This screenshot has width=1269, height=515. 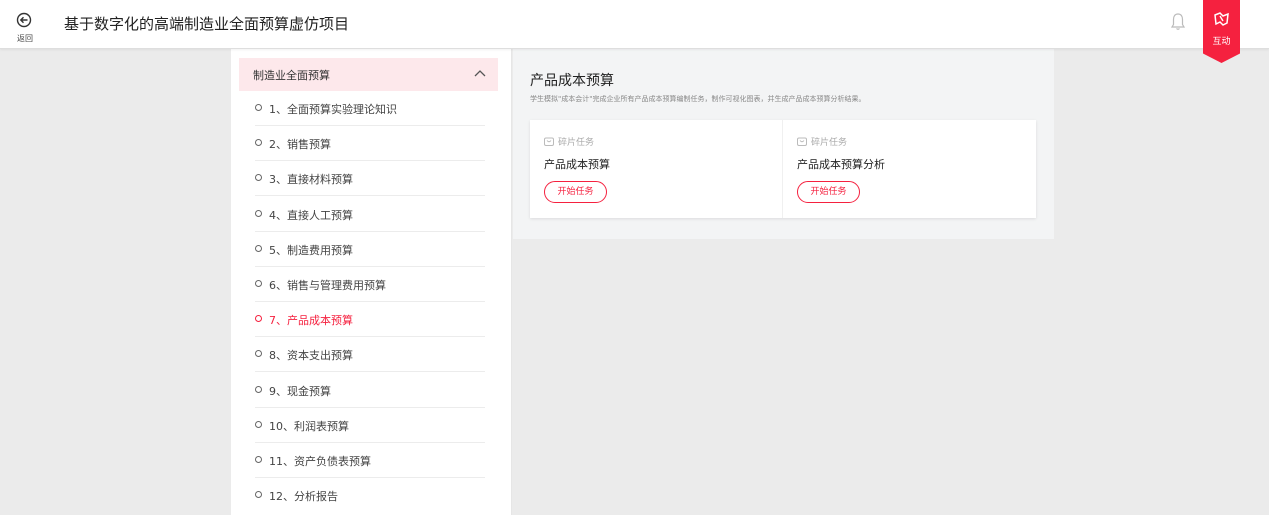 What do you see at coordinates (370, 390) in the screenshot?
I see `sidebar-menu-item: 9、现金预算` at bounding box center [370, 390].